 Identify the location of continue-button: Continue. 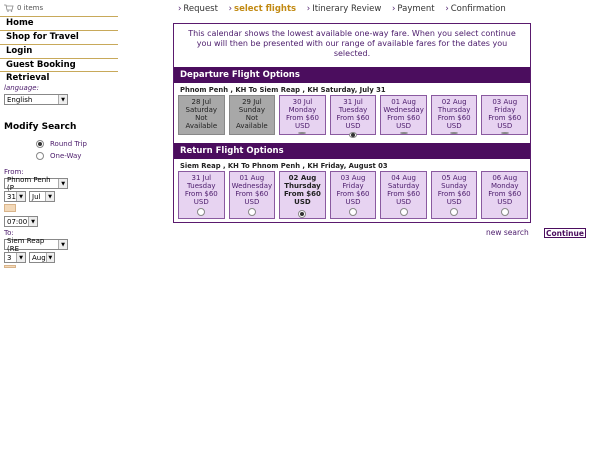
(565, 233).